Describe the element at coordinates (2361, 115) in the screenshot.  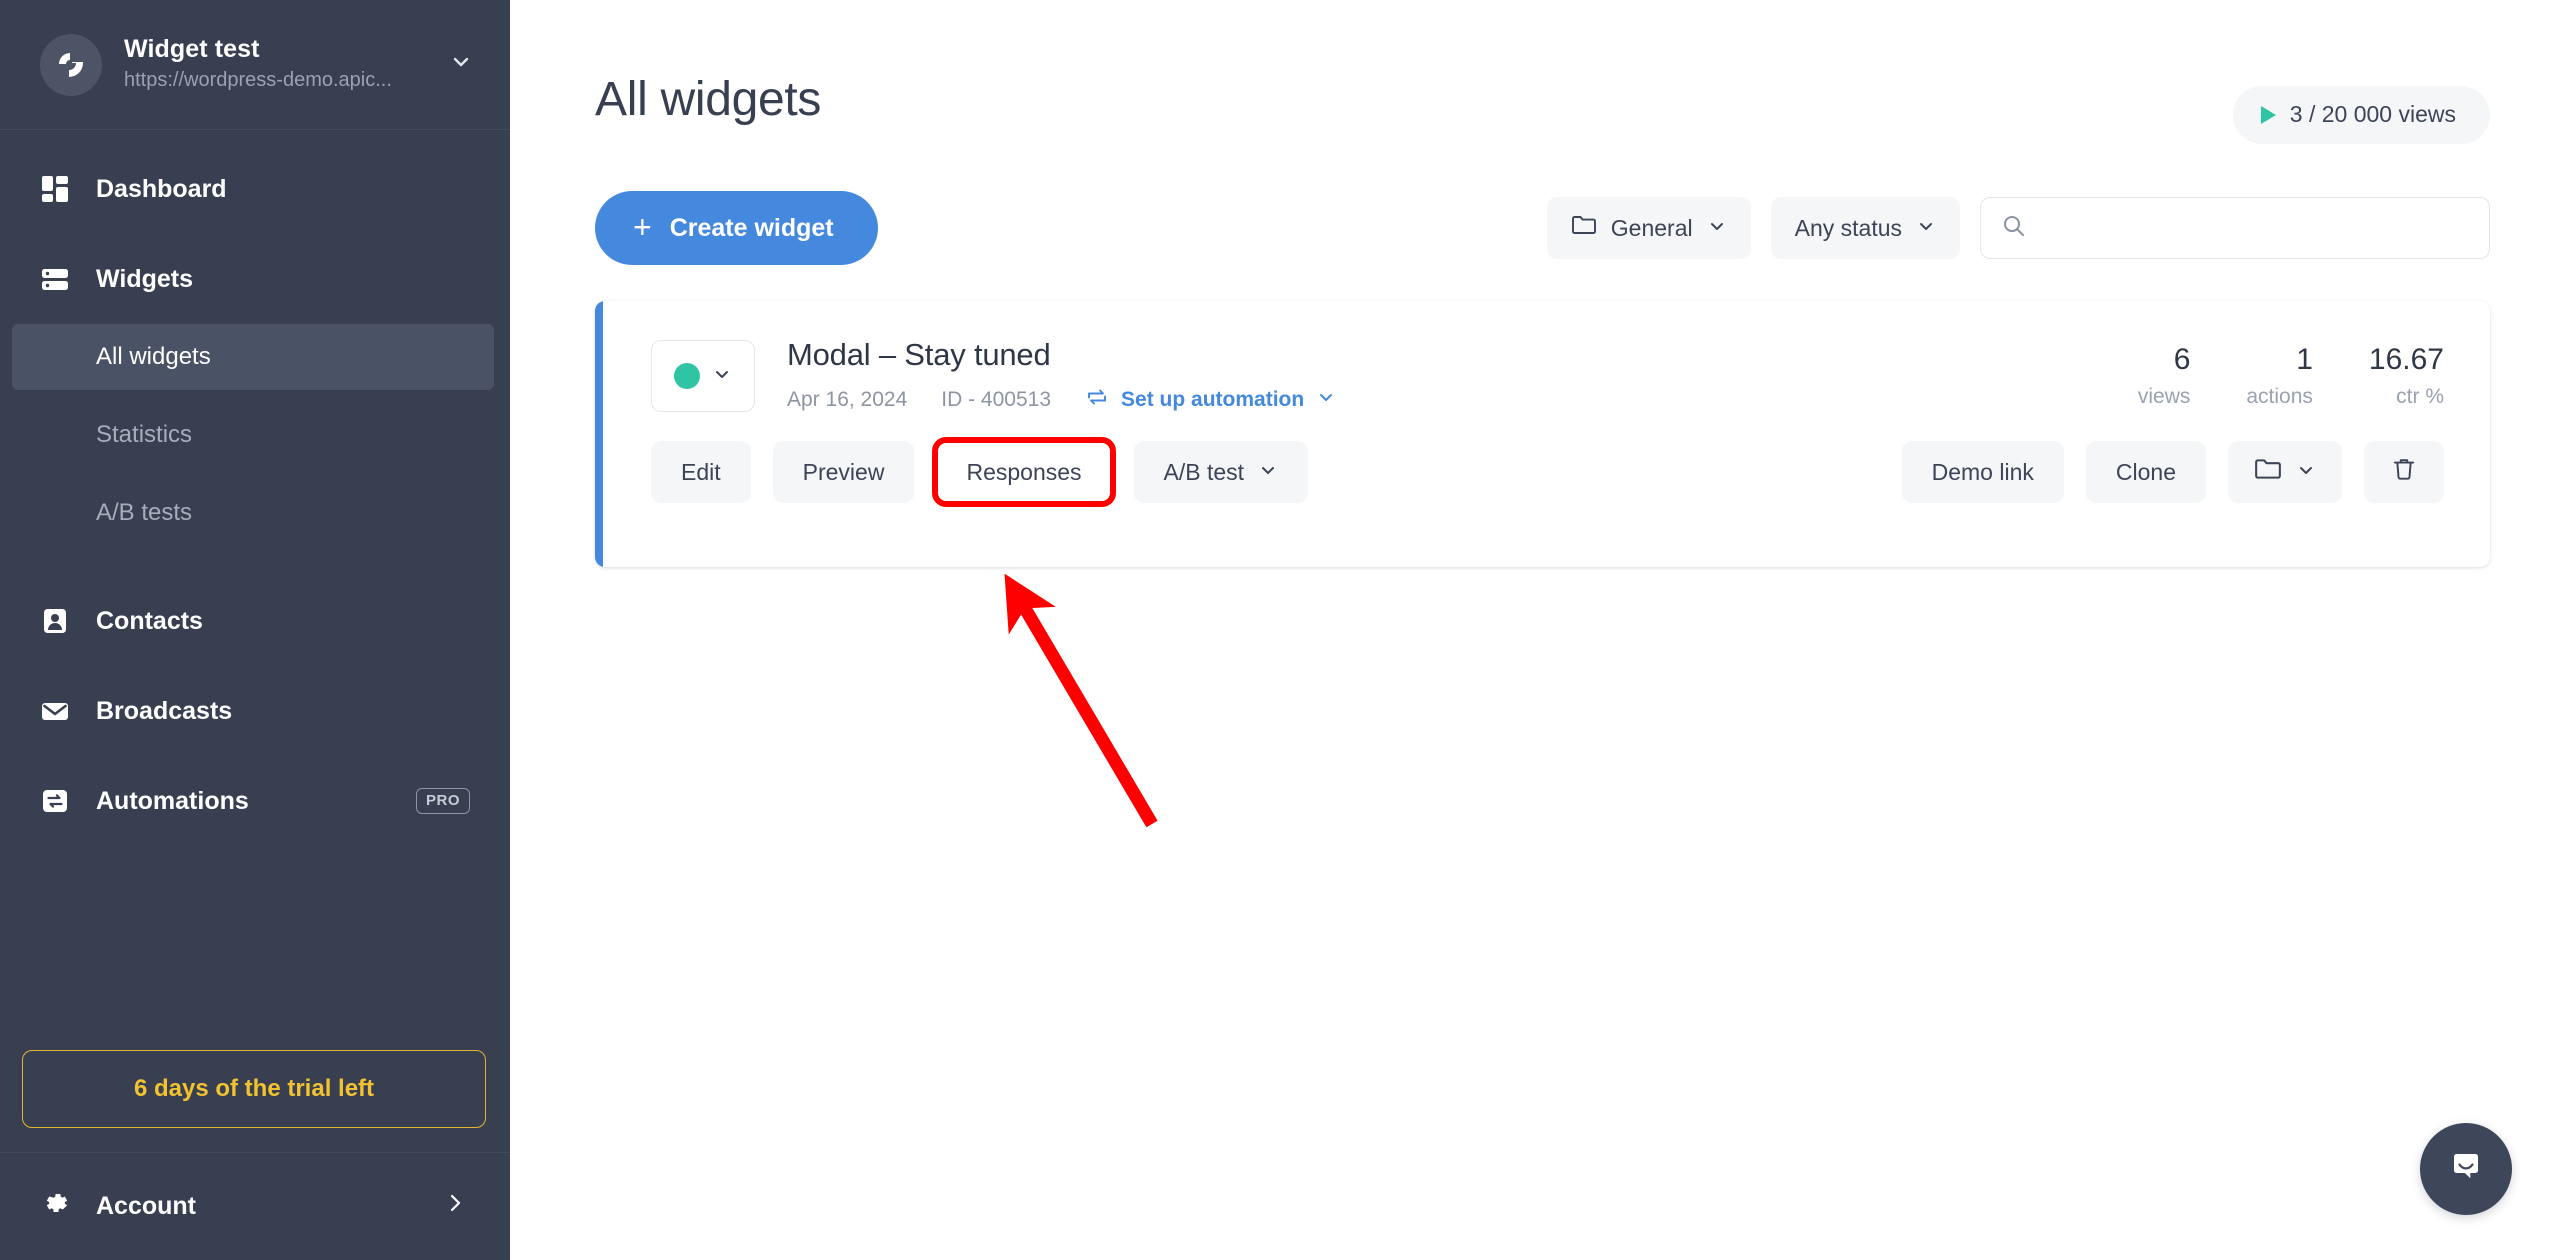
I see `views-quota-badge: 3 / 20 000 views` at that location.